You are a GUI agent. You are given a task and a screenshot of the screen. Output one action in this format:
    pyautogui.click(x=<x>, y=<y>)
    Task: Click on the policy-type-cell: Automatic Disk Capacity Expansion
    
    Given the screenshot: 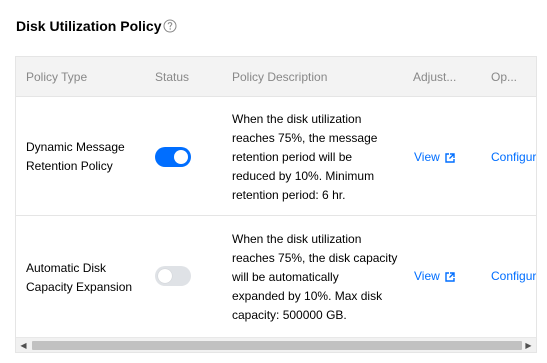 What is the action you would take?
    pyautogui.click(x=86, y=278)
    